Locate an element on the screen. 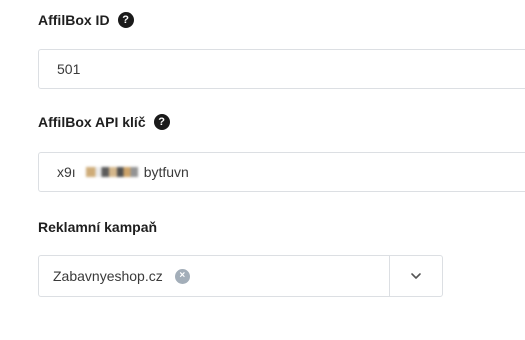 The height and width of the screenshot is (340, 525). affilbox-api-key-label-text: AffilBox API klíč is located at coordinates (92, 122).